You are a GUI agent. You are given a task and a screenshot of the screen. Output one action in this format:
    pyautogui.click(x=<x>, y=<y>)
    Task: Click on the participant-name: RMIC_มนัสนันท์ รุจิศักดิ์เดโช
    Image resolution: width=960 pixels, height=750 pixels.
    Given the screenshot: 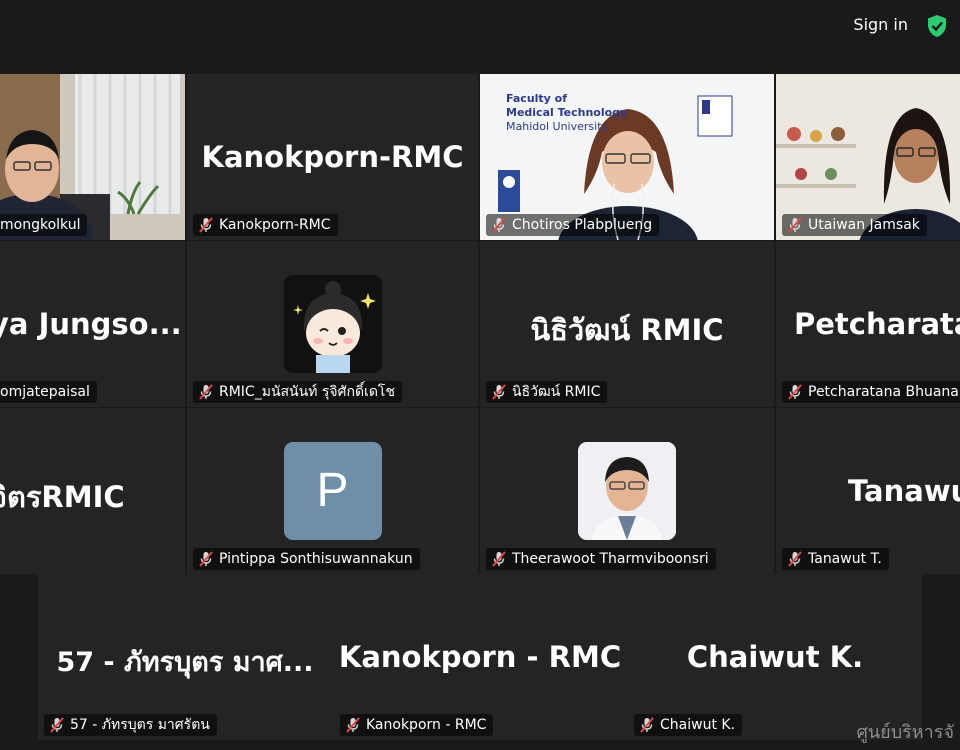 What is the action you would take?
    pyautogui.click(x=307, y=392)
    